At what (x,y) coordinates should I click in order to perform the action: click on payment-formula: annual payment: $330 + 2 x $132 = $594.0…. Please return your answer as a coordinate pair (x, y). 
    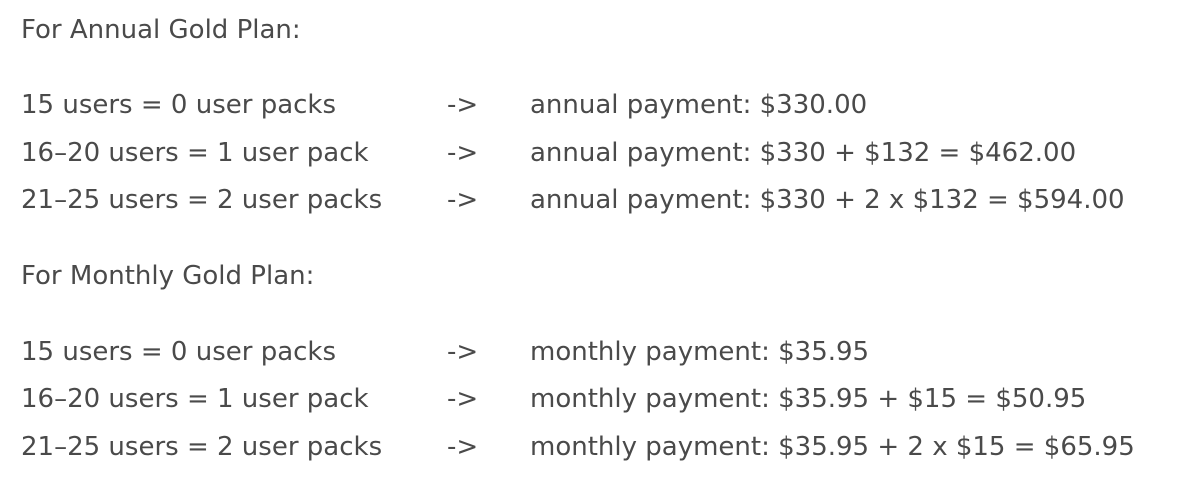
    Looking at the image, I should click on (827, 200).